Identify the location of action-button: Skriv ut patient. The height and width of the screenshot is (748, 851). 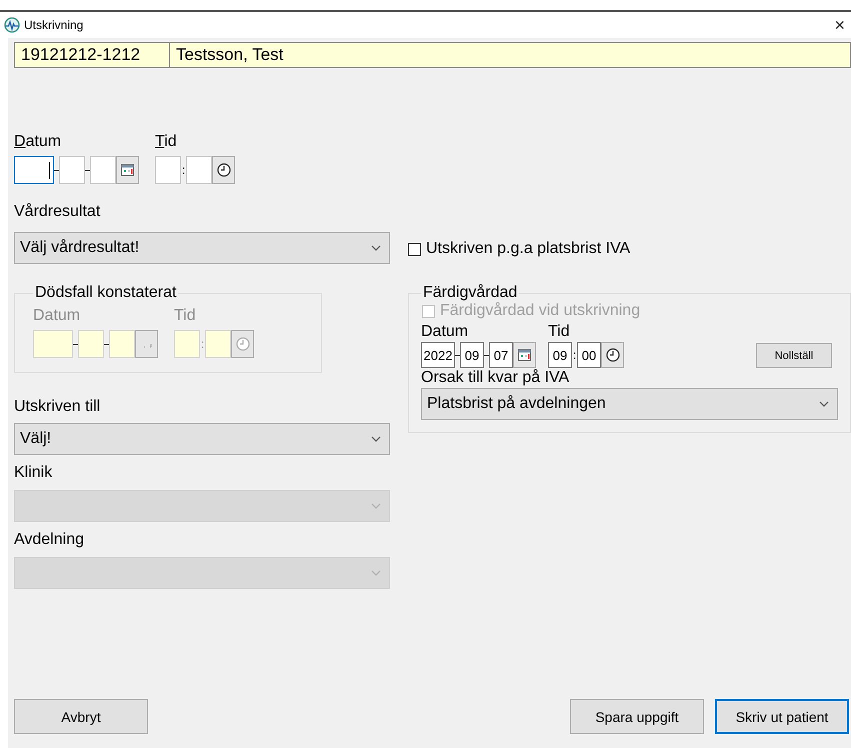
(782, 716).